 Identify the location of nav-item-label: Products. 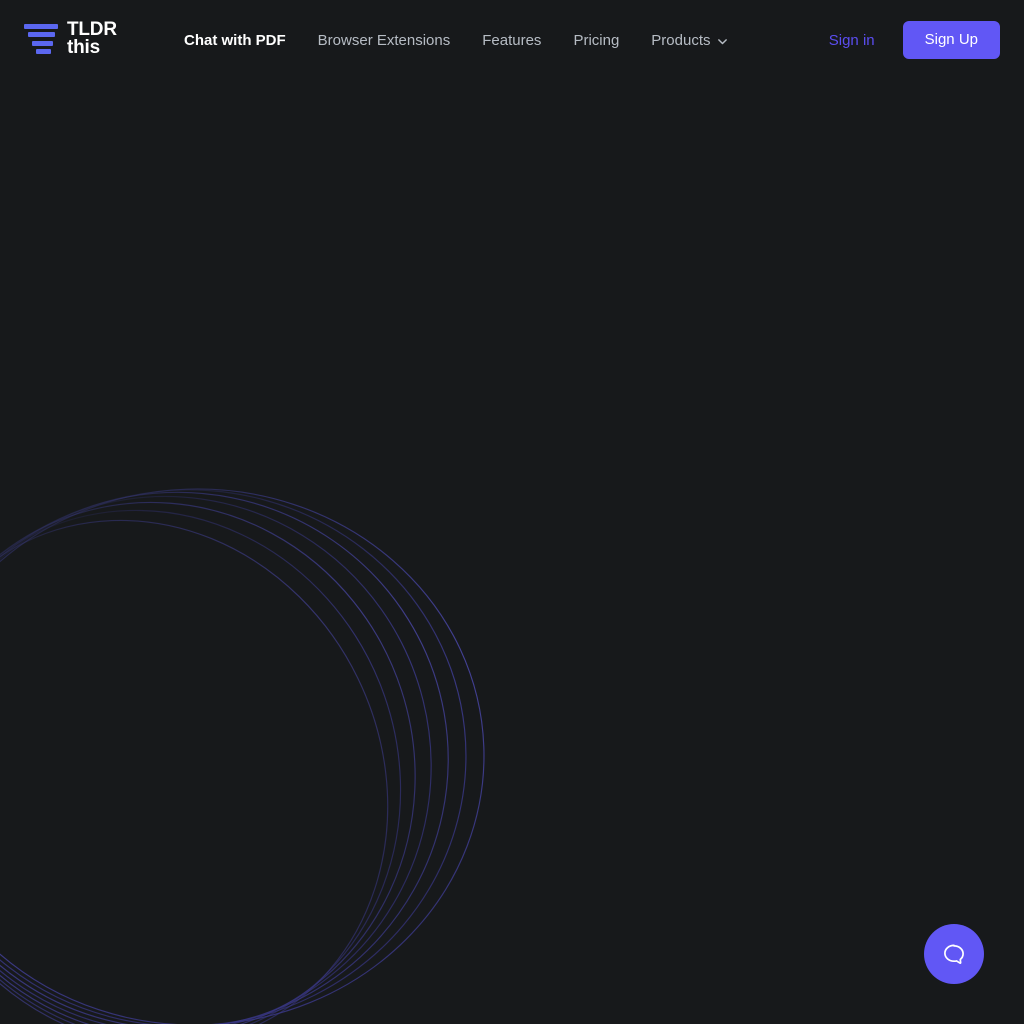
(681, 40).